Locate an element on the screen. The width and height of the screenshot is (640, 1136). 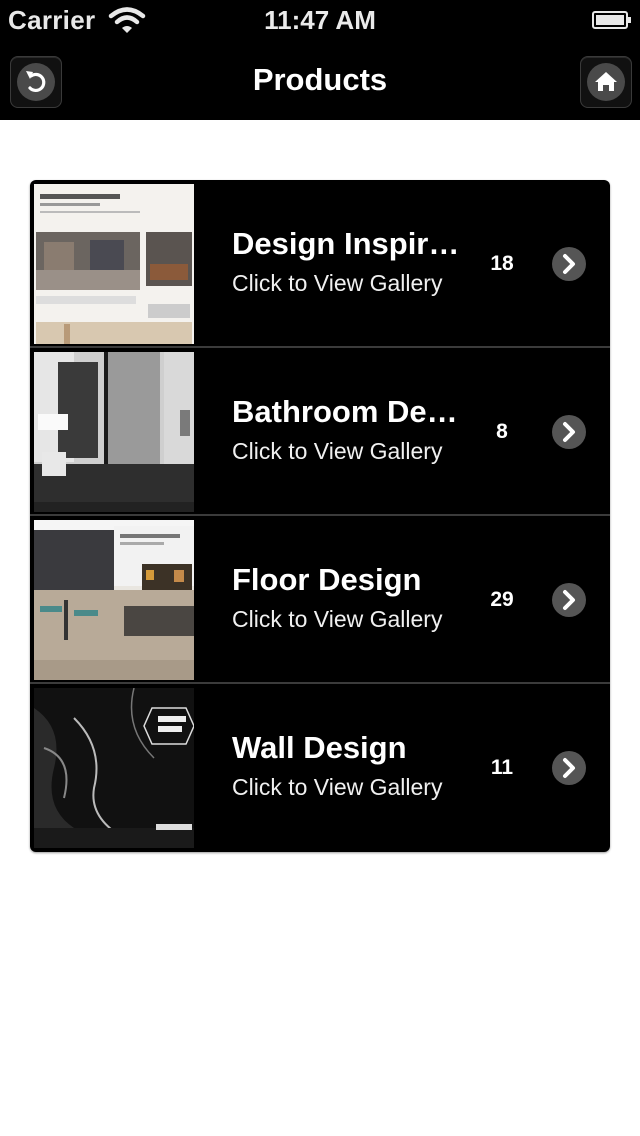
status-bar: Carrier 11:47 AM is located at coordinates (320, 20).